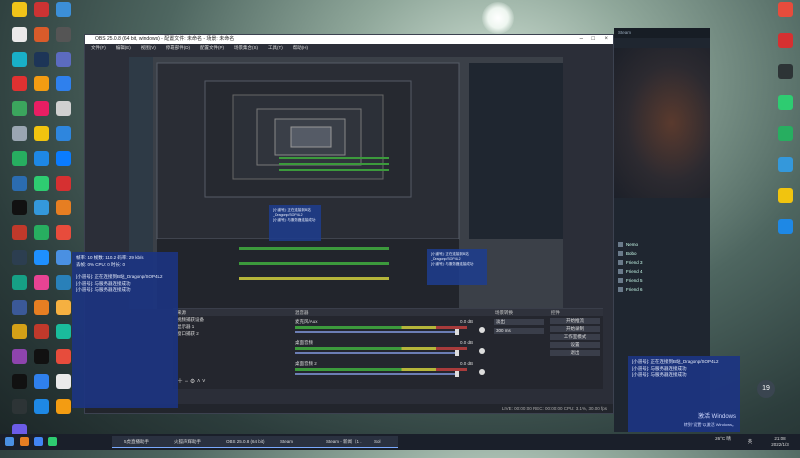 This screenshot has height=458, width=800. Describe the element at coordinates (766, 389) in the screenshot. I see `floating-badge: 19` at that location.